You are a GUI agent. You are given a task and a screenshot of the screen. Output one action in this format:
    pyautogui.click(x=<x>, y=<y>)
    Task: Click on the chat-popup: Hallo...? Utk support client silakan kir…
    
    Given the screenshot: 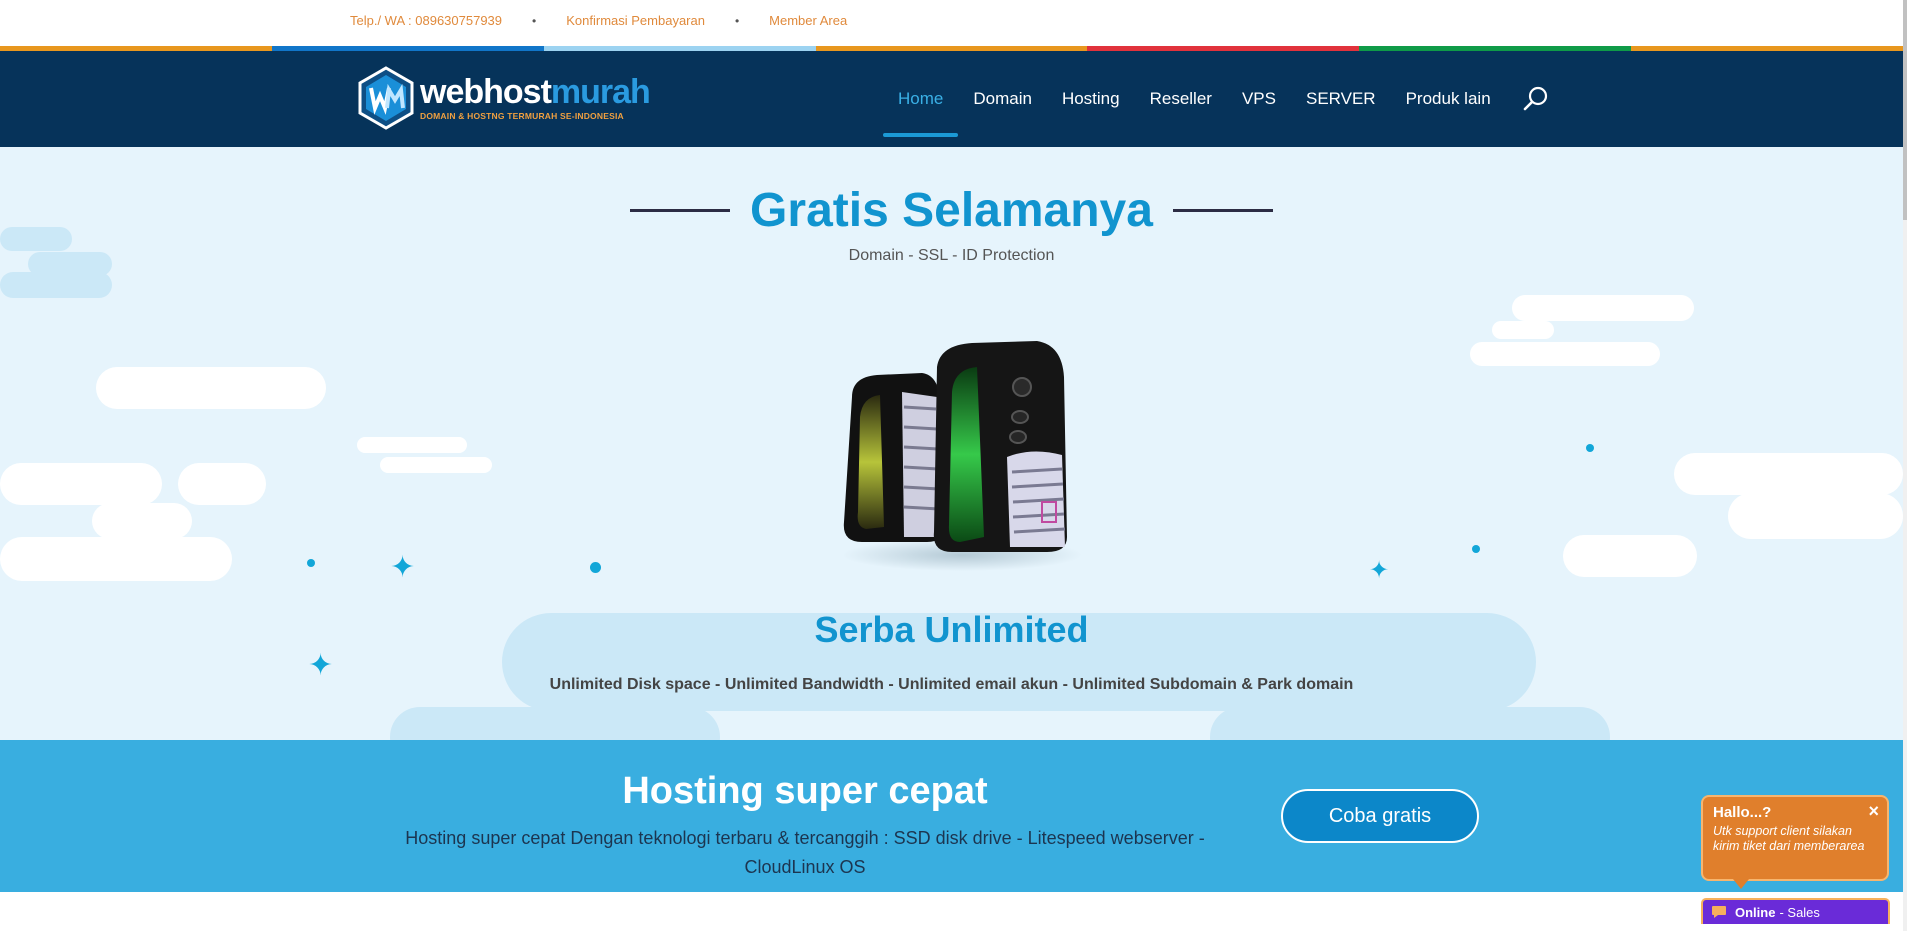 What is the action you would take?
    pyautogui.click(x=1795, y=842)
    